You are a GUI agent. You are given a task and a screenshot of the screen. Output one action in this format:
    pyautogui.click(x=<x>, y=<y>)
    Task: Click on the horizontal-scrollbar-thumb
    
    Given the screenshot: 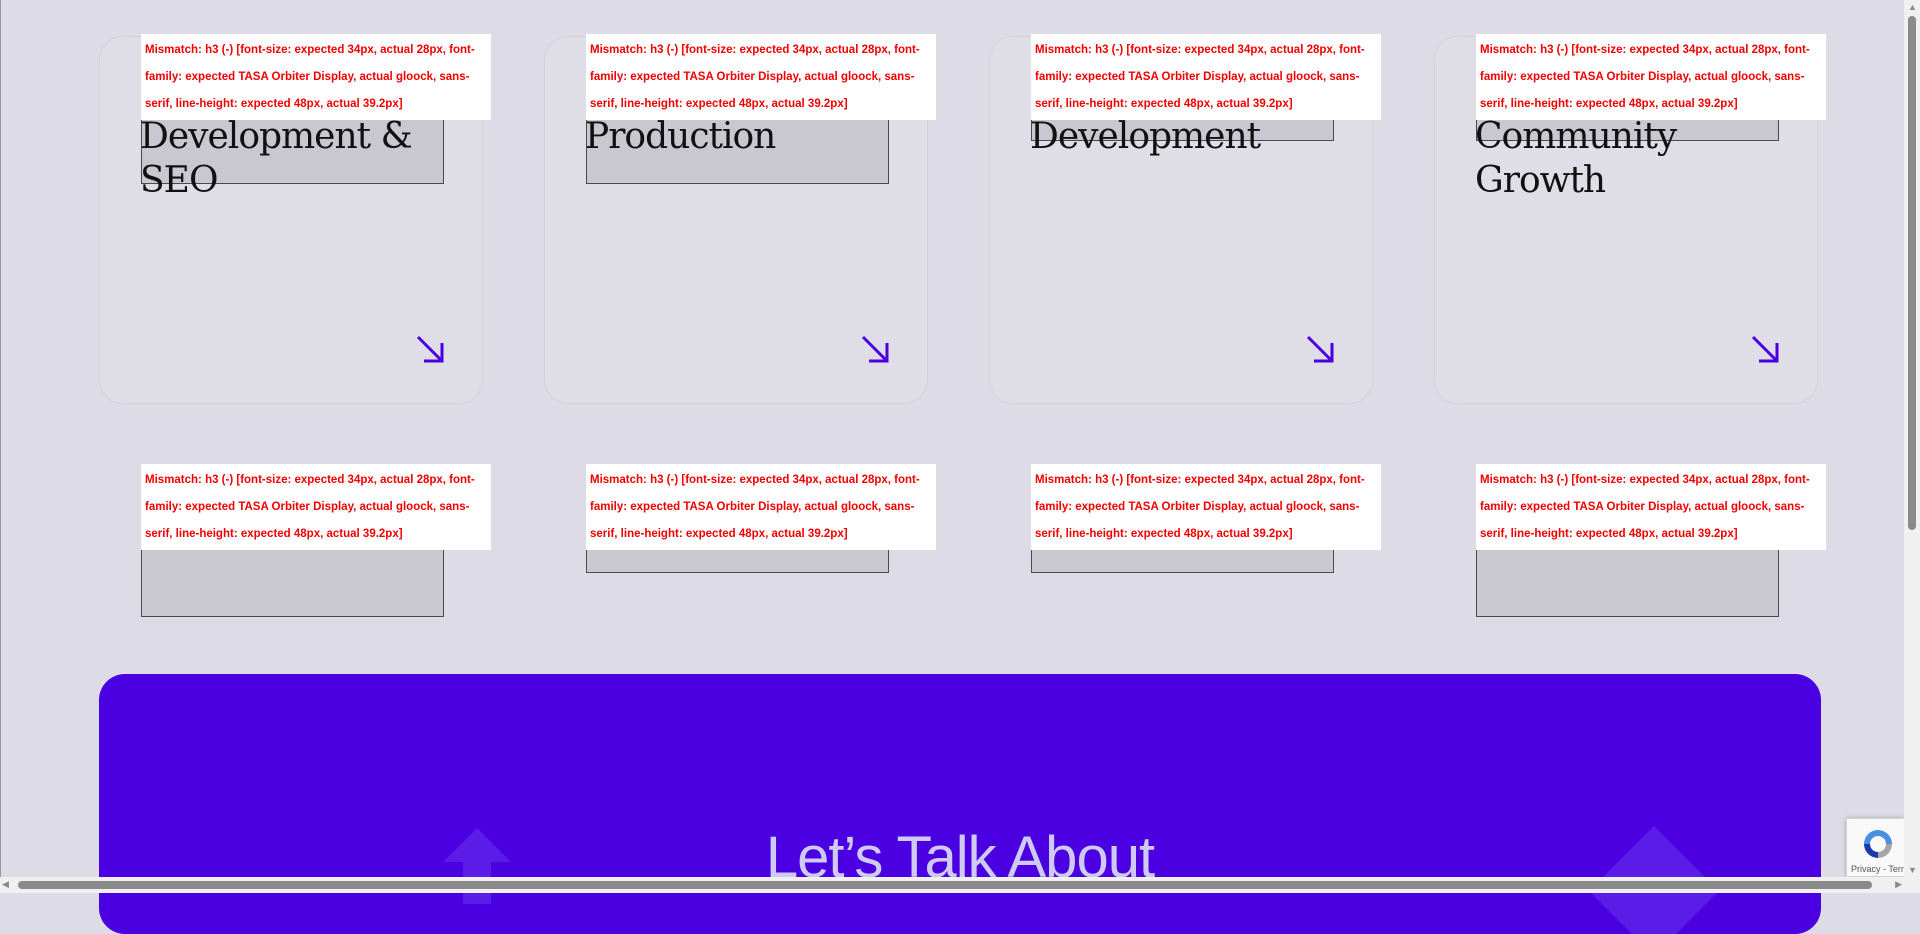 What is the action you would take?
    pyautogui.click(x=945, y=885)
    